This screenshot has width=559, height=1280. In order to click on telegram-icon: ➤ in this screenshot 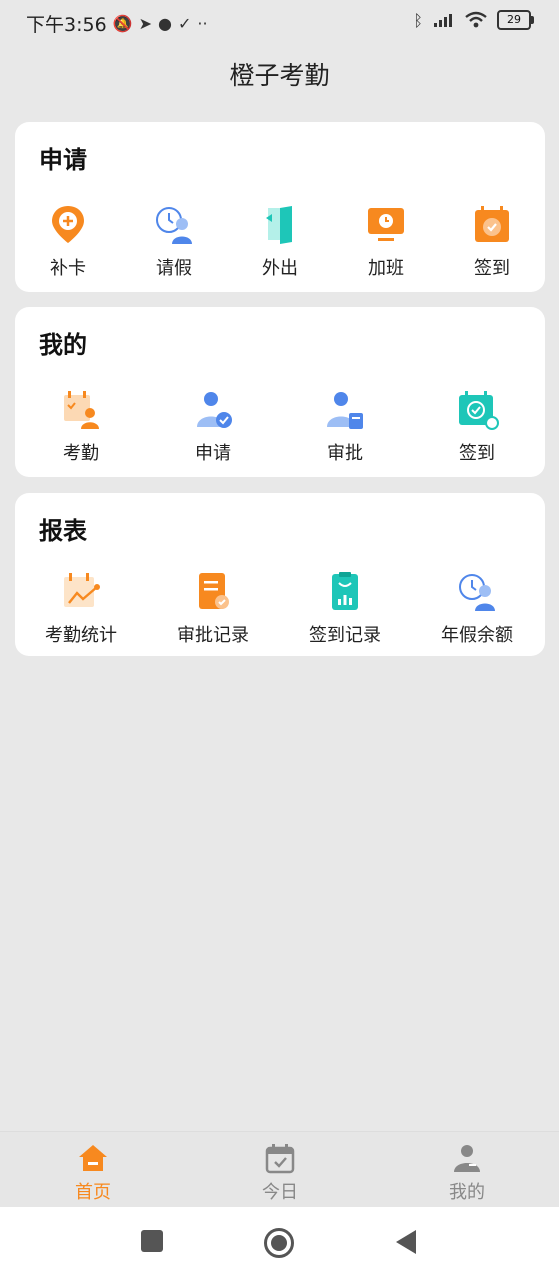, I will do `click(145, 23)`.